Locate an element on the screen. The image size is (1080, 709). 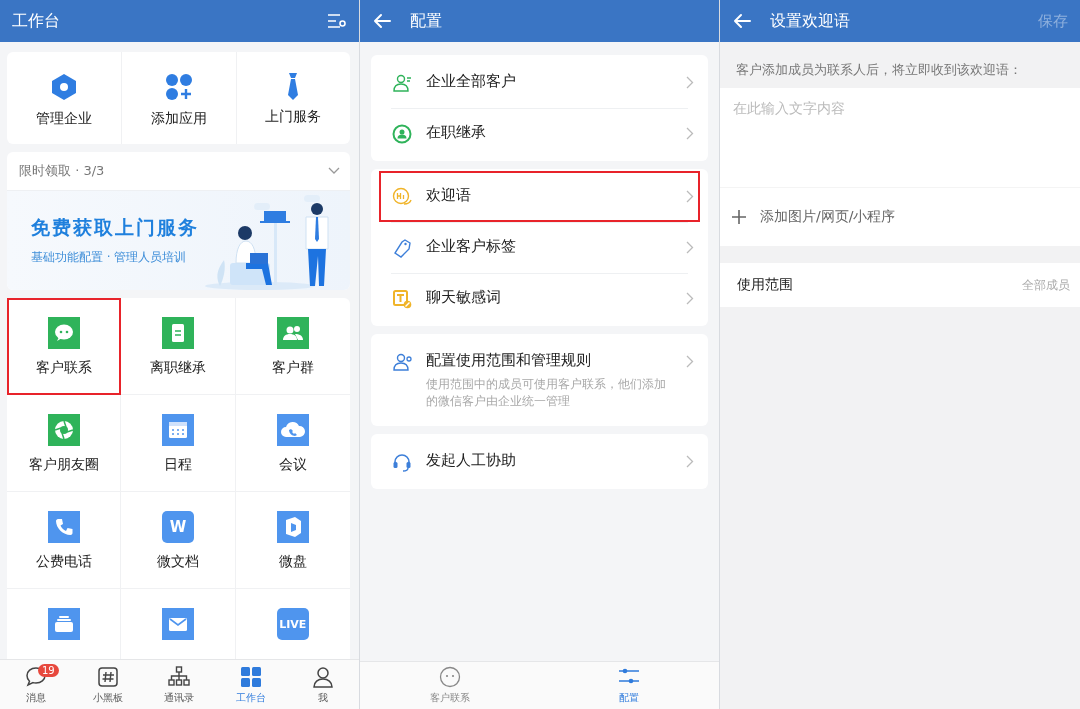
promo-subtitle: 基础功能配置 · 管理人员培训 is located at coordinates (109, 257).